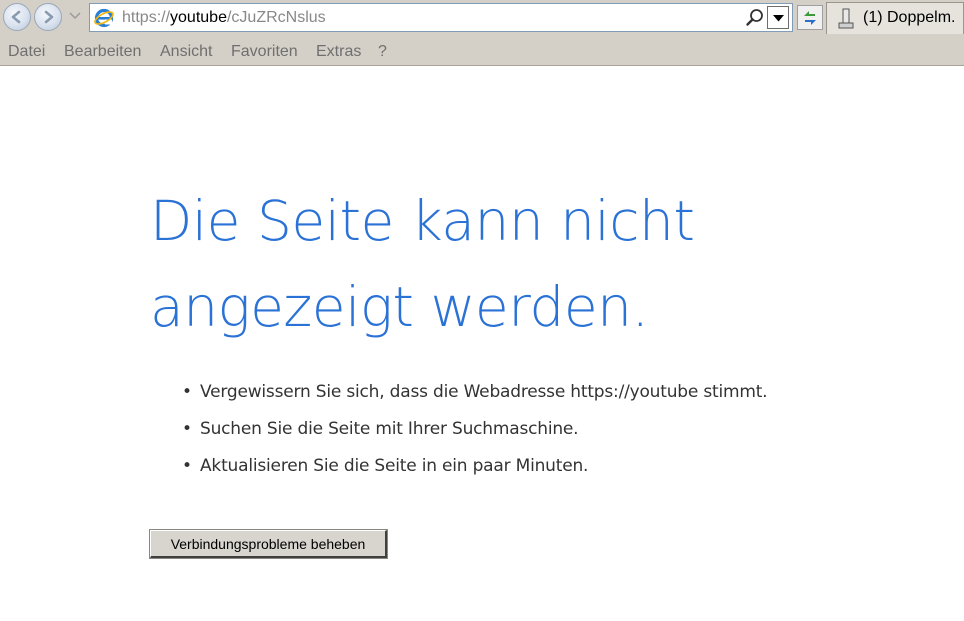 The height and width of the screenshot is (621, 964). I want to click on menu-item-ansicht: Ansicht, so click(186, 52).